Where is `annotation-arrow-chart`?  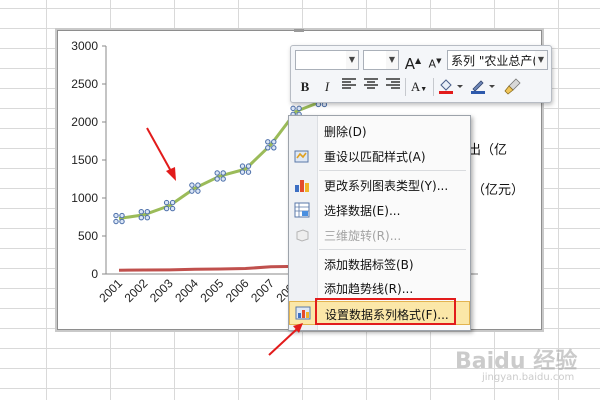 annotation-arrow-chart is located at coordinates (161, 154).